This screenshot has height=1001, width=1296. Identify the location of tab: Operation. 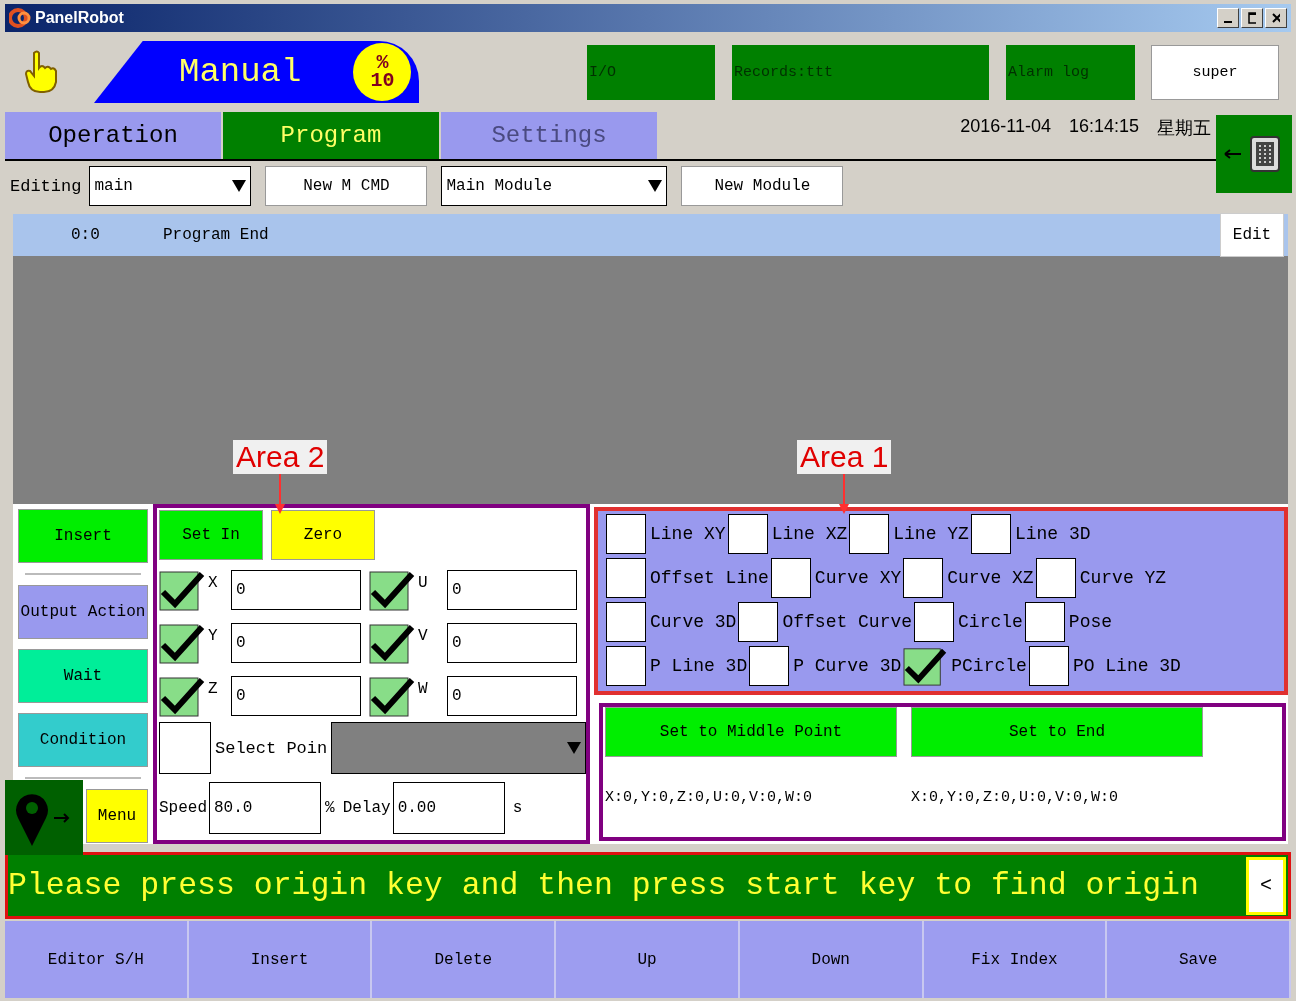
(113, 135).